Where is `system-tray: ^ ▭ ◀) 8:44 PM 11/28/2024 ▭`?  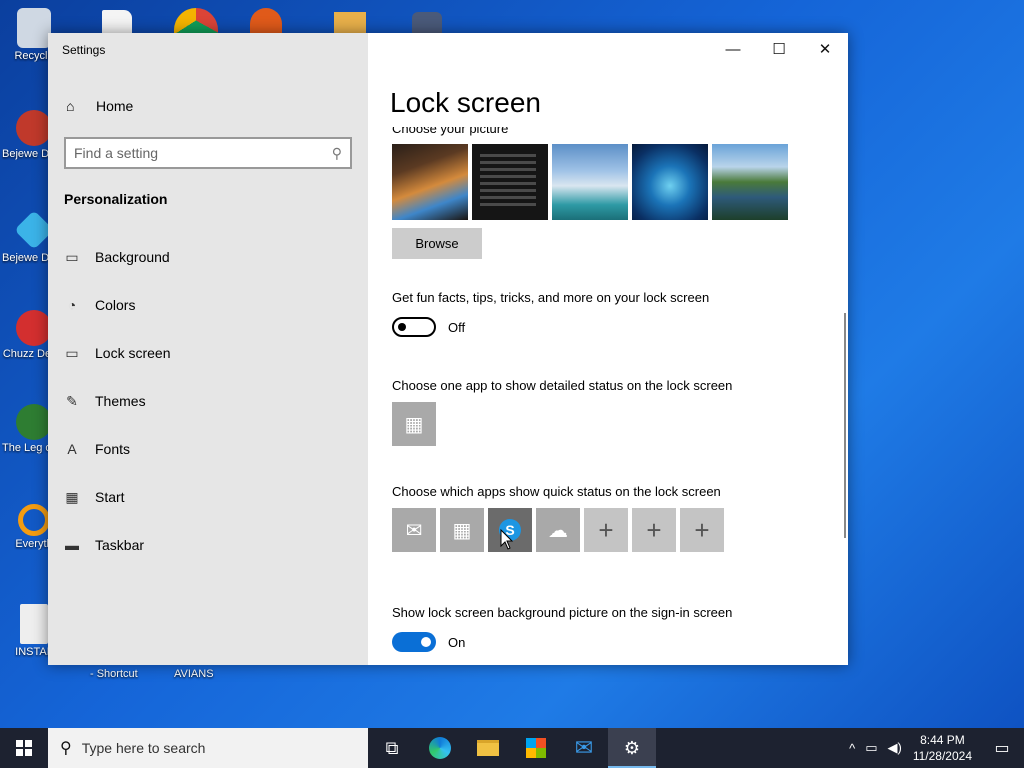
system-tray: ^ ▭ ◀) 8:44 PM 11/28/2024 ▭ is located at coordinates (934, 748).